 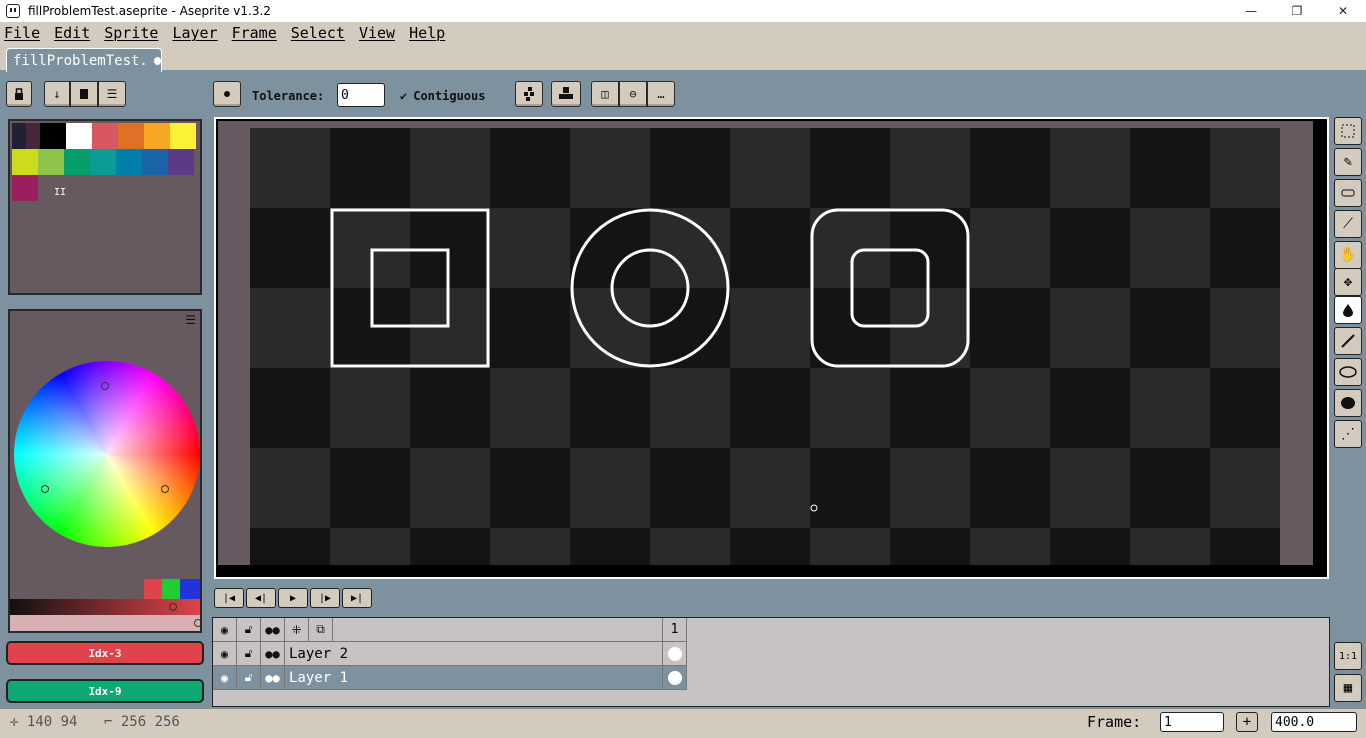 What do you see at coordinates (529, 94) in the screenshot?
I see `pixel-connectivity-button` at bounding box center [529, 94].